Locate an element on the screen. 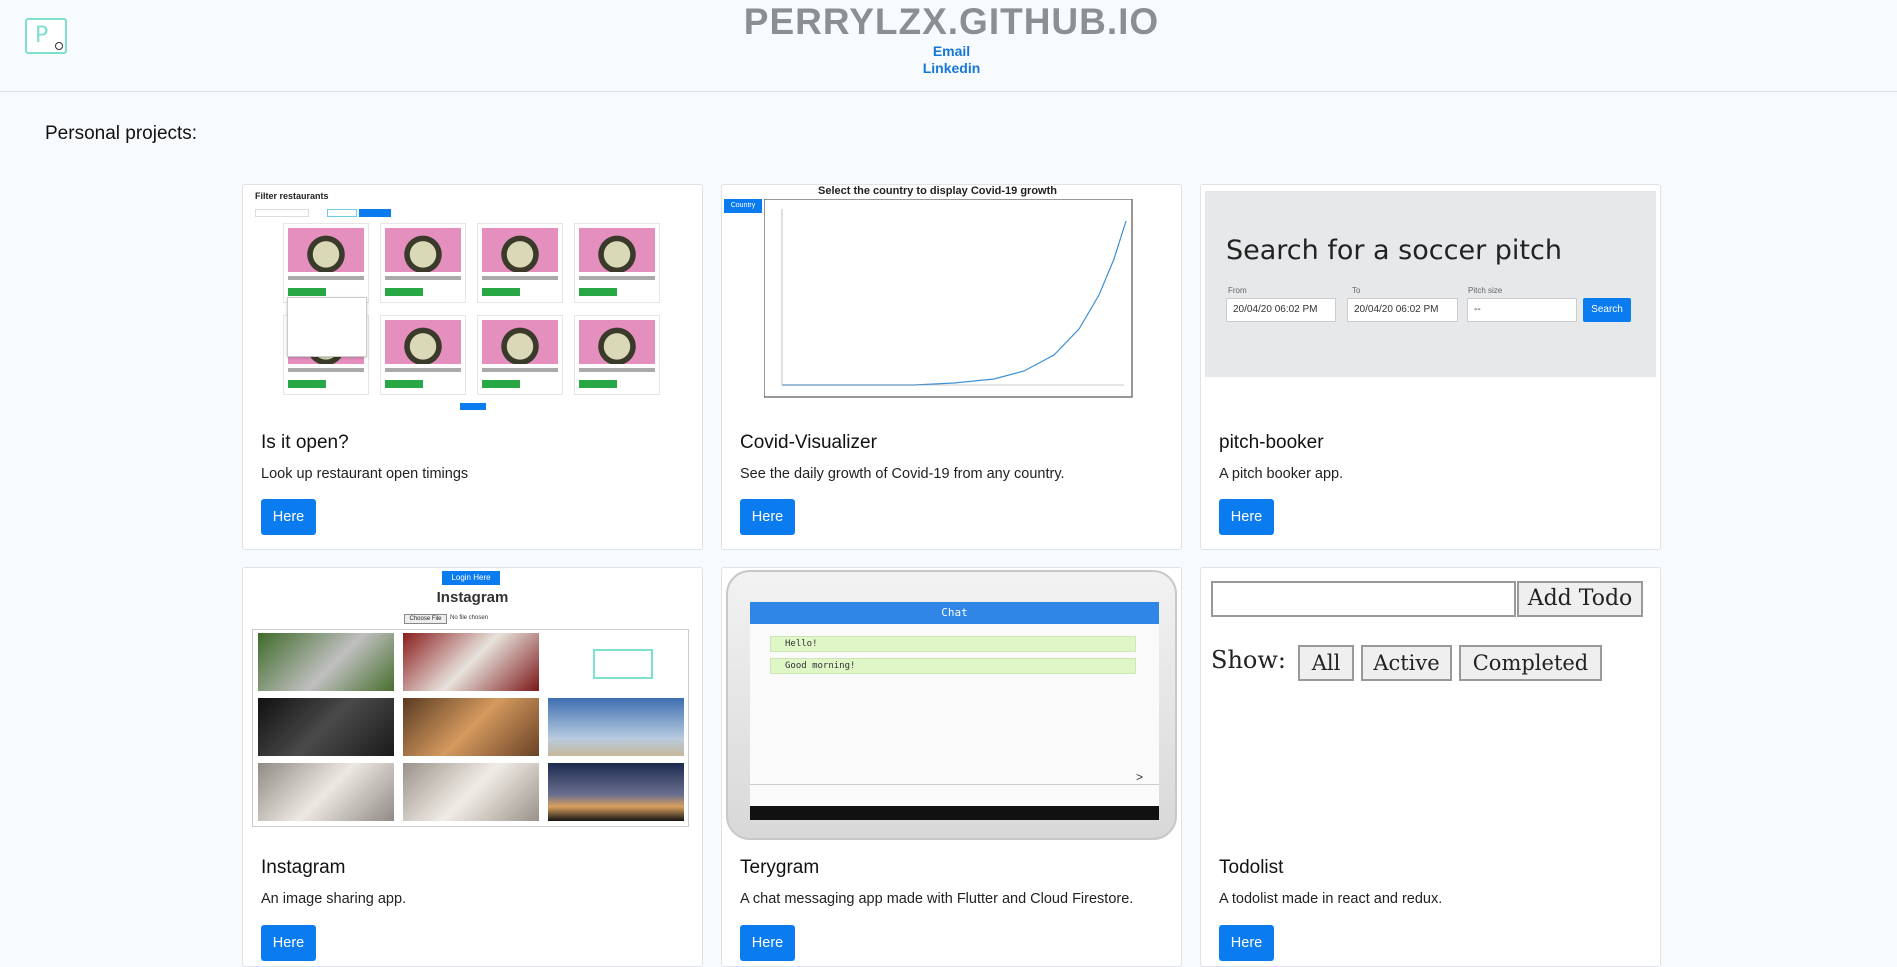  project-description: Look up restaurant open timings is located at coordinates (365, 474).